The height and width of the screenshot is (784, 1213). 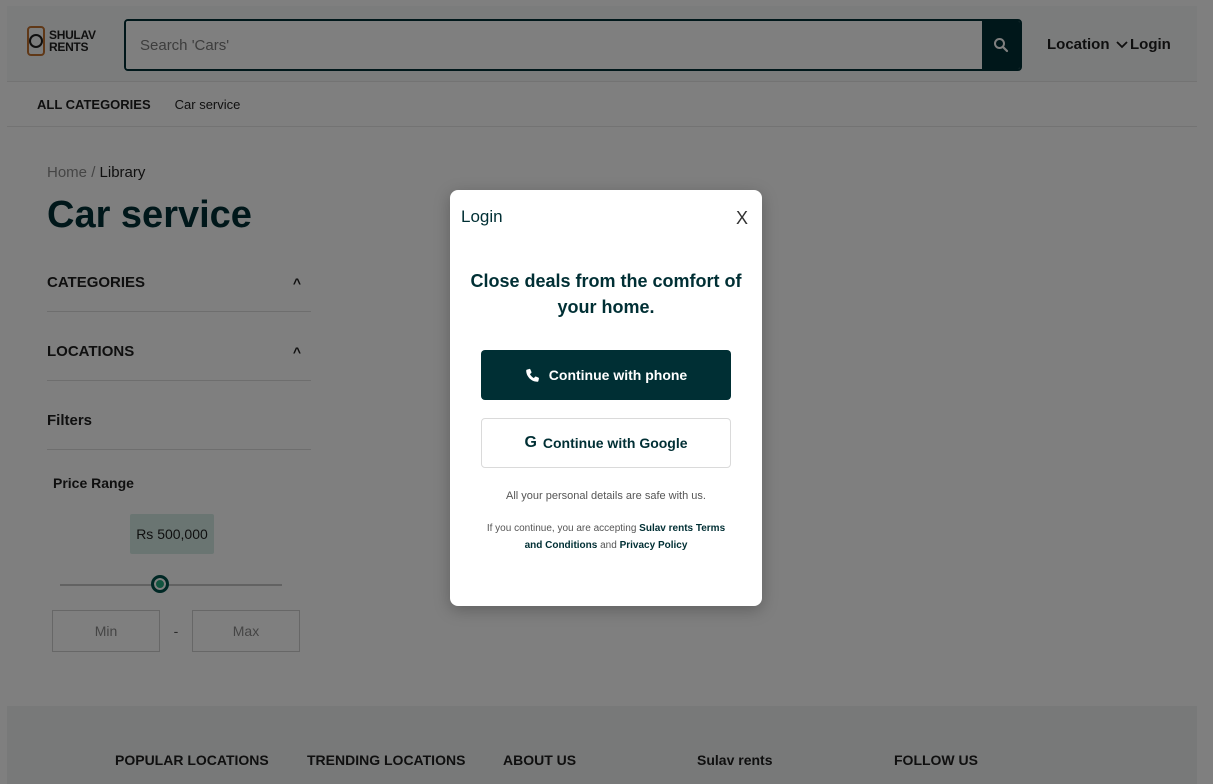 I want to click on modal-title: Login, so click(x=482, y=216).